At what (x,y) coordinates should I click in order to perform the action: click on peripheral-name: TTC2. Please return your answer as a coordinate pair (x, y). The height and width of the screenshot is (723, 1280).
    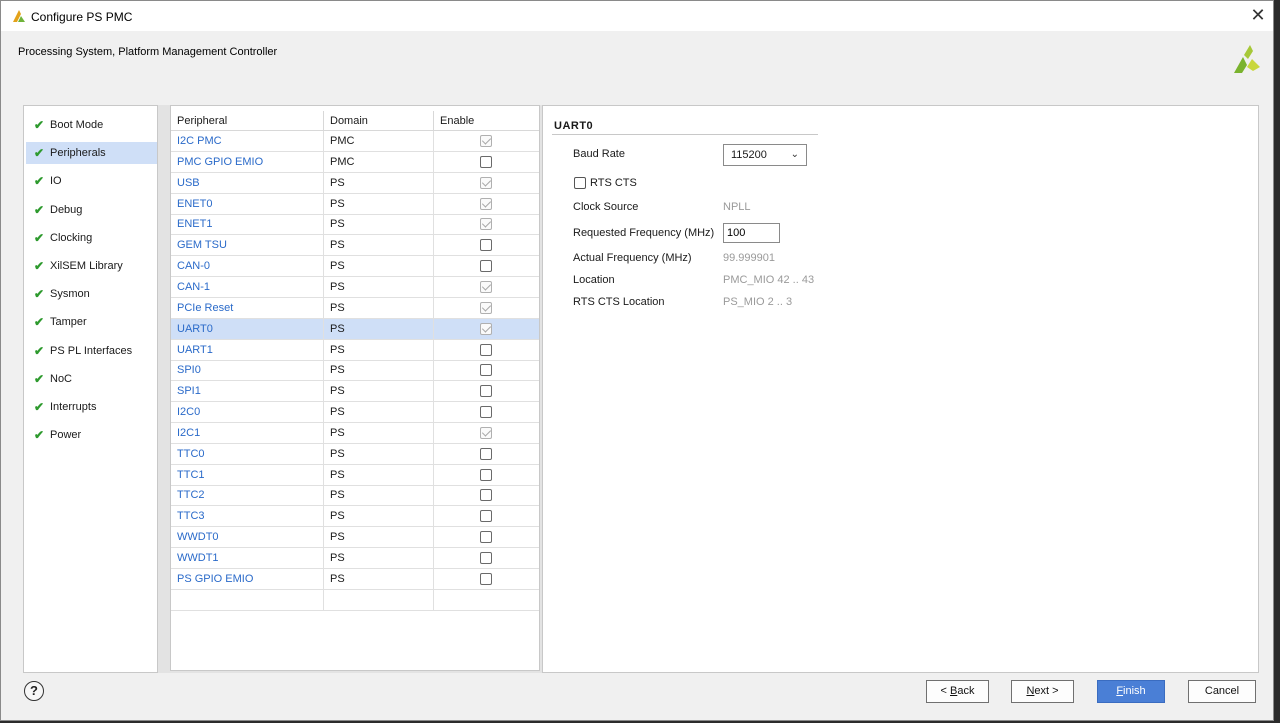
    Looking at the image, I should click on (247, 496).